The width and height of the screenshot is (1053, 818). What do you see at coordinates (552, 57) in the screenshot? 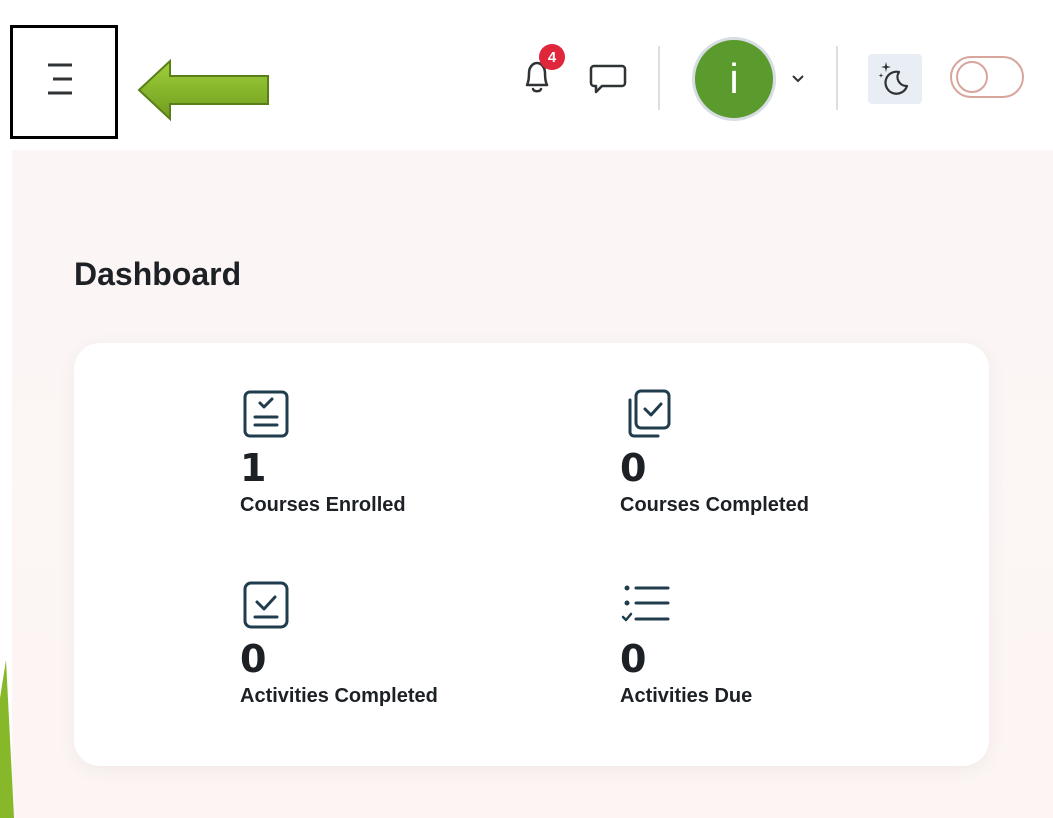
I see `notification-count-badge: 4` at bounding box center [552, 57].